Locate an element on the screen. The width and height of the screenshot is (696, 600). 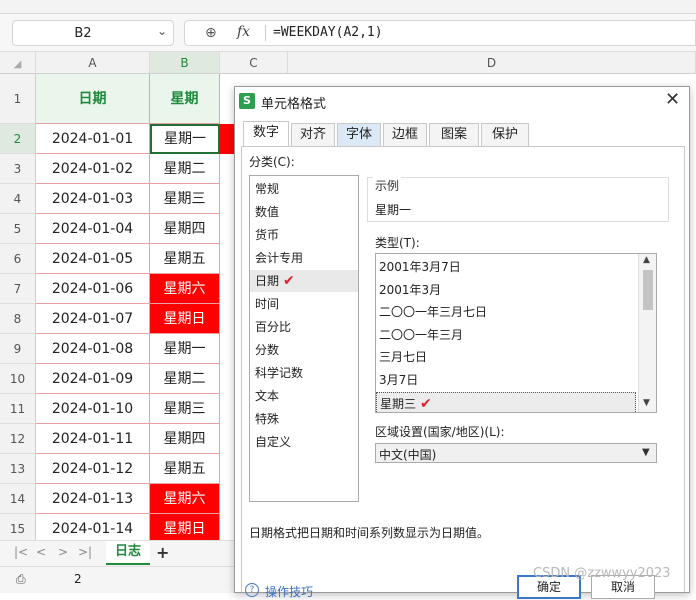
type-item: 二〇〇一年三月 is located at coordinates (506, 335).